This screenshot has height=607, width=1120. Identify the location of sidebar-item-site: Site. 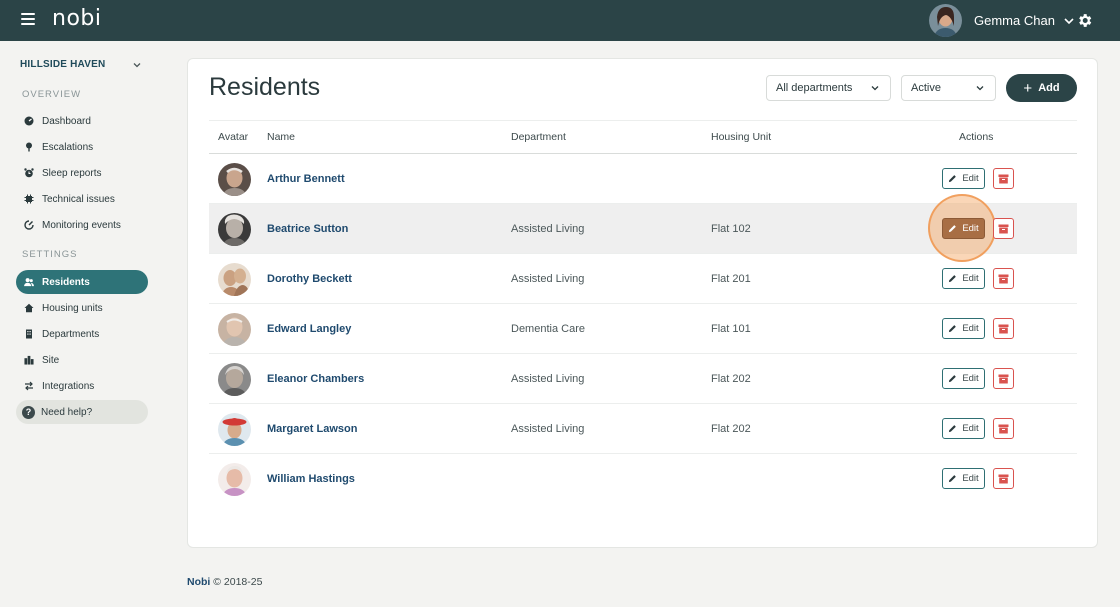
(82, 360).